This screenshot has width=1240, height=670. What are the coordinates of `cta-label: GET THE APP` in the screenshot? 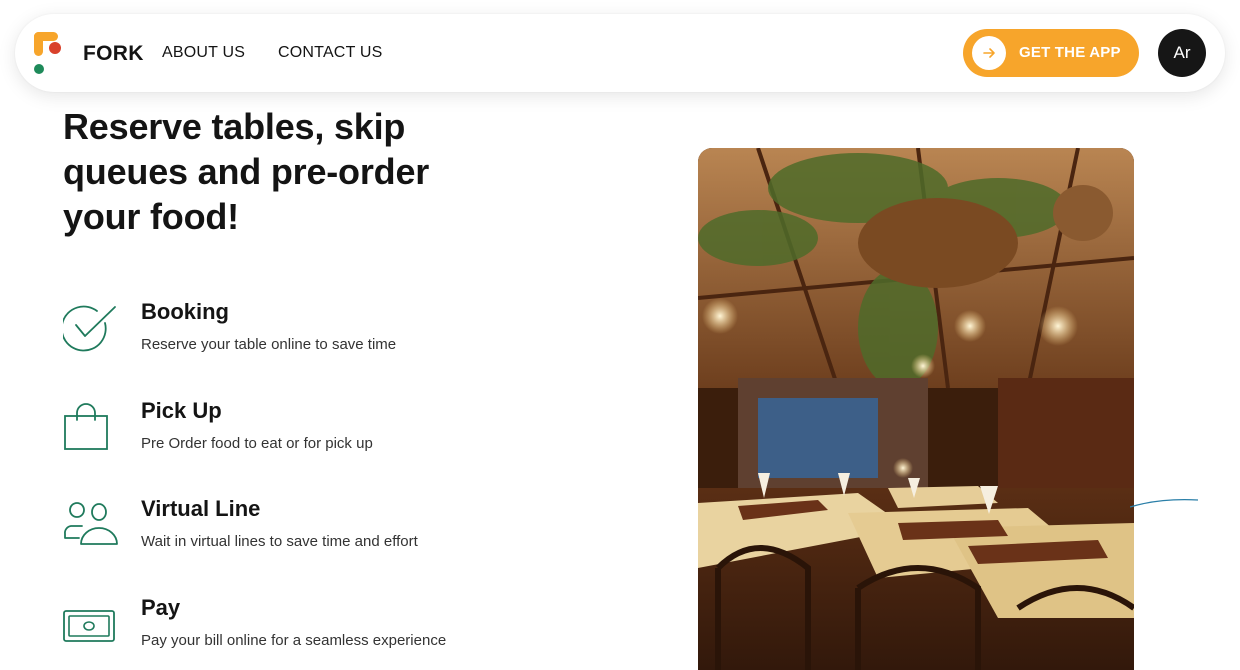 It's located at (1070, 52).